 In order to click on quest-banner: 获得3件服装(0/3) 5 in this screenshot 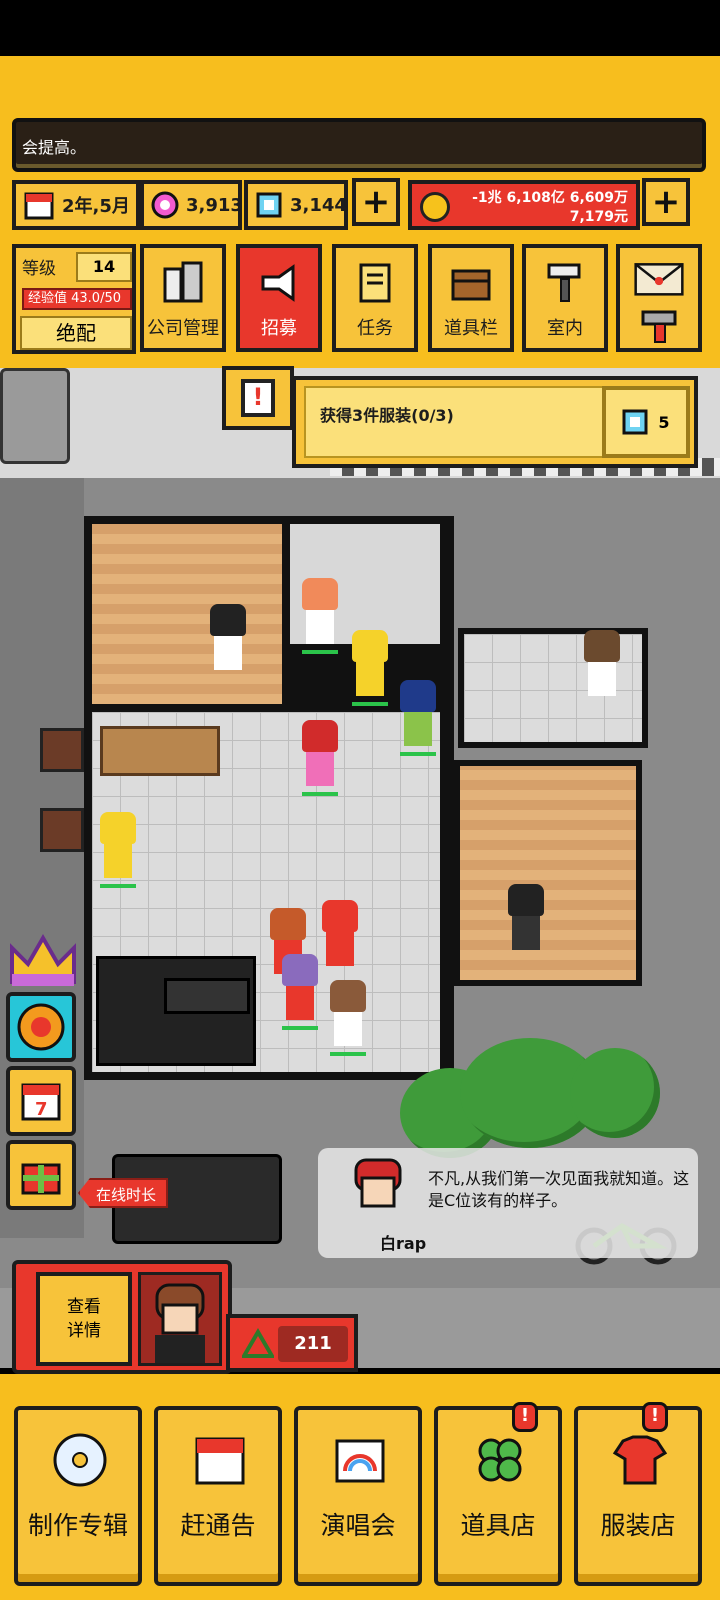, I will do `click(495, 422)`.